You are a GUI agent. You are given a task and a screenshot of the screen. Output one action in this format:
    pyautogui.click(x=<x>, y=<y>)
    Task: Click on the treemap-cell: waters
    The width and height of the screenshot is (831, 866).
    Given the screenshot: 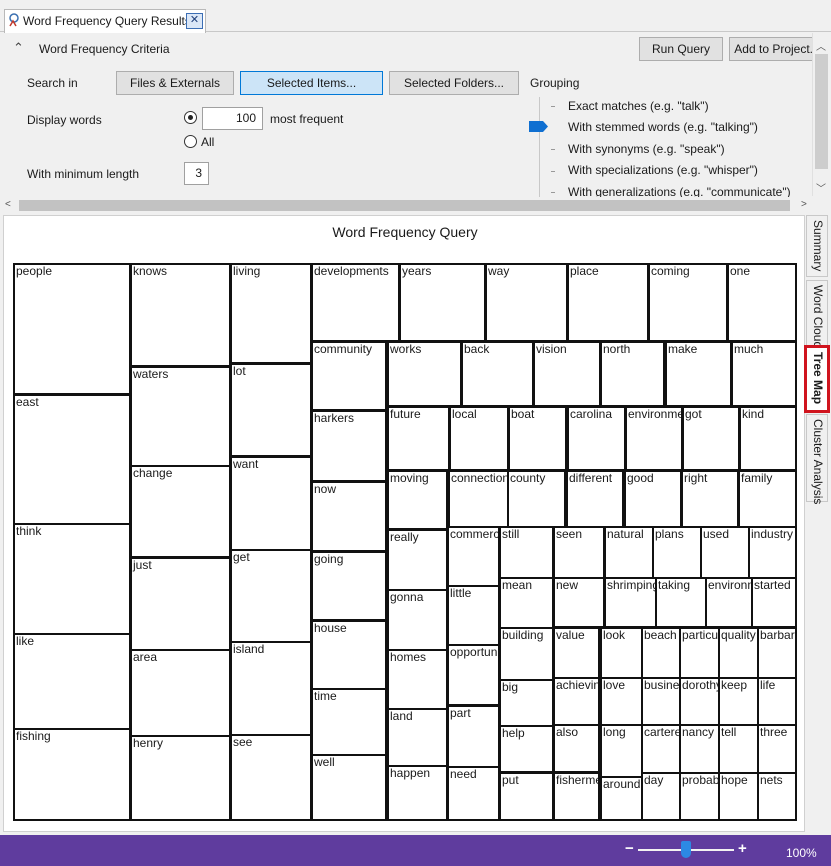 What is the action you would take?
    pyautogui.click(x=180, y=416)
    